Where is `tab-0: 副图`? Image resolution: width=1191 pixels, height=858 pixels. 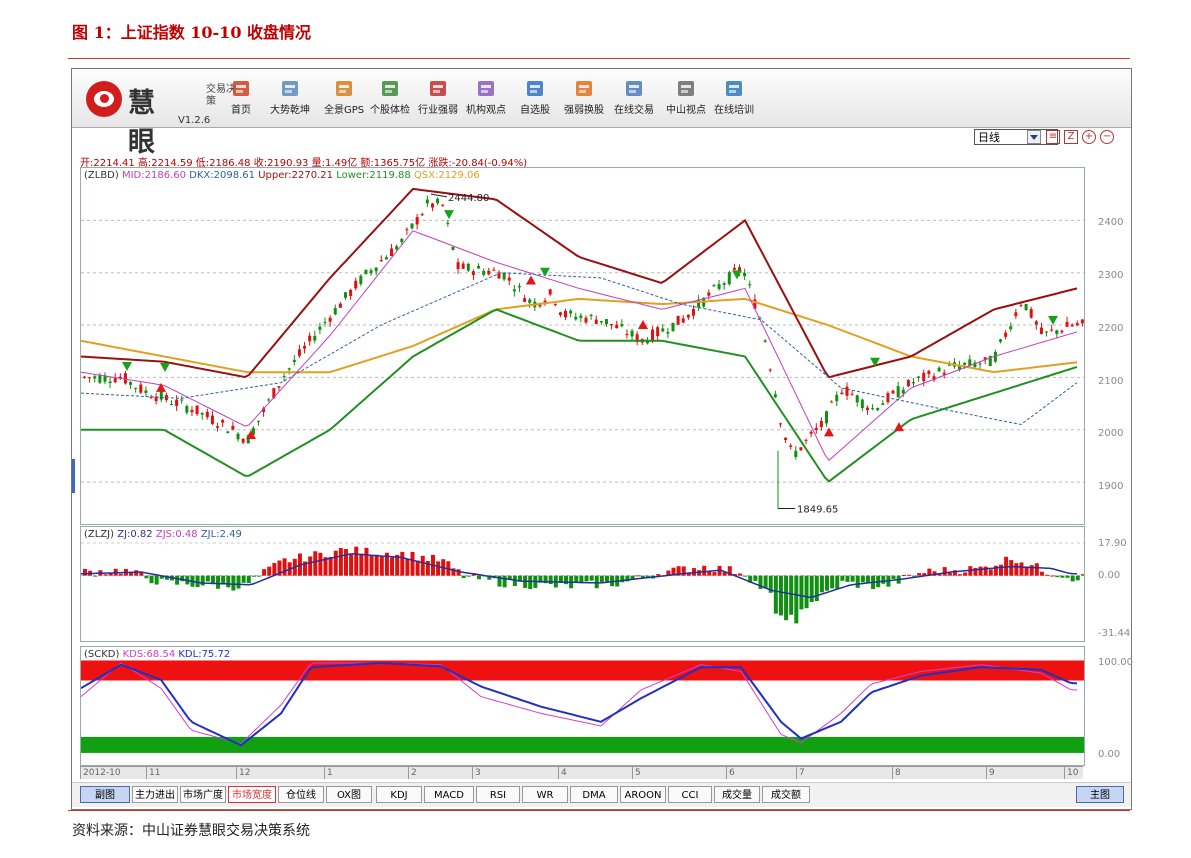 tab-0: 副图 is located at coordinates (105, 794).